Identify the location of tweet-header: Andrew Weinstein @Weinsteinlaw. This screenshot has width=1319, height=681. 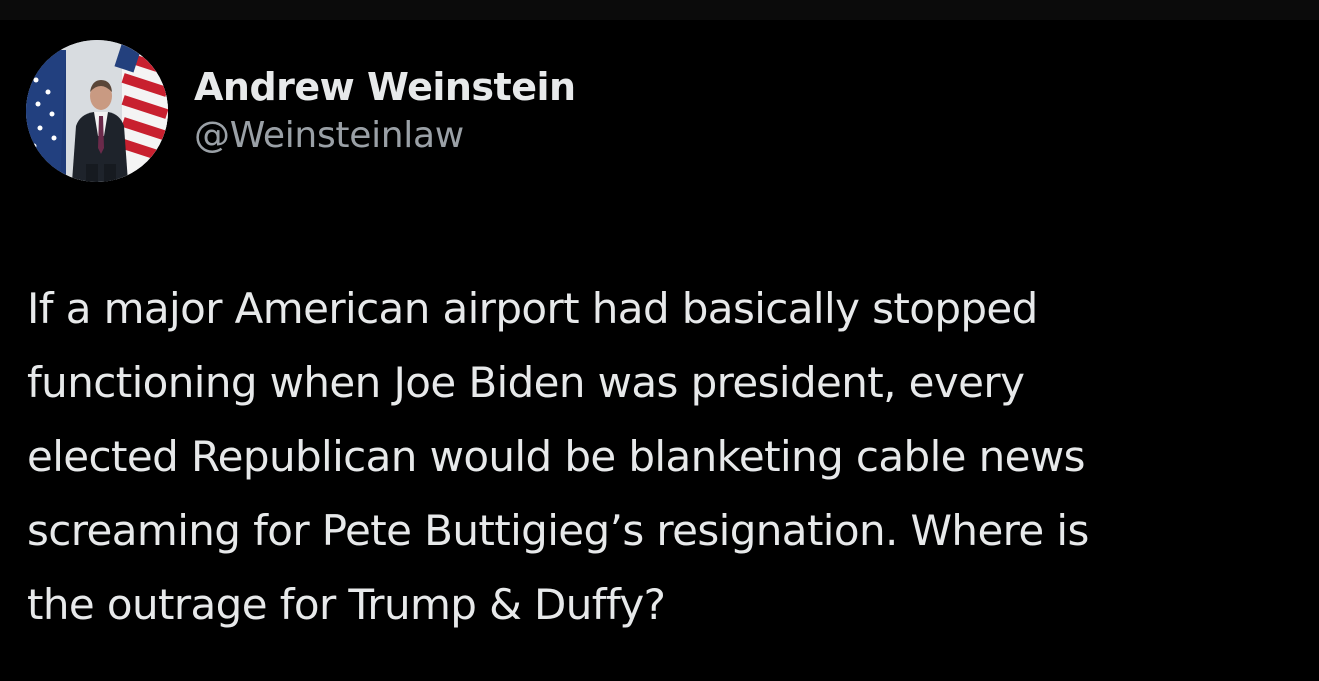
(301, 111).